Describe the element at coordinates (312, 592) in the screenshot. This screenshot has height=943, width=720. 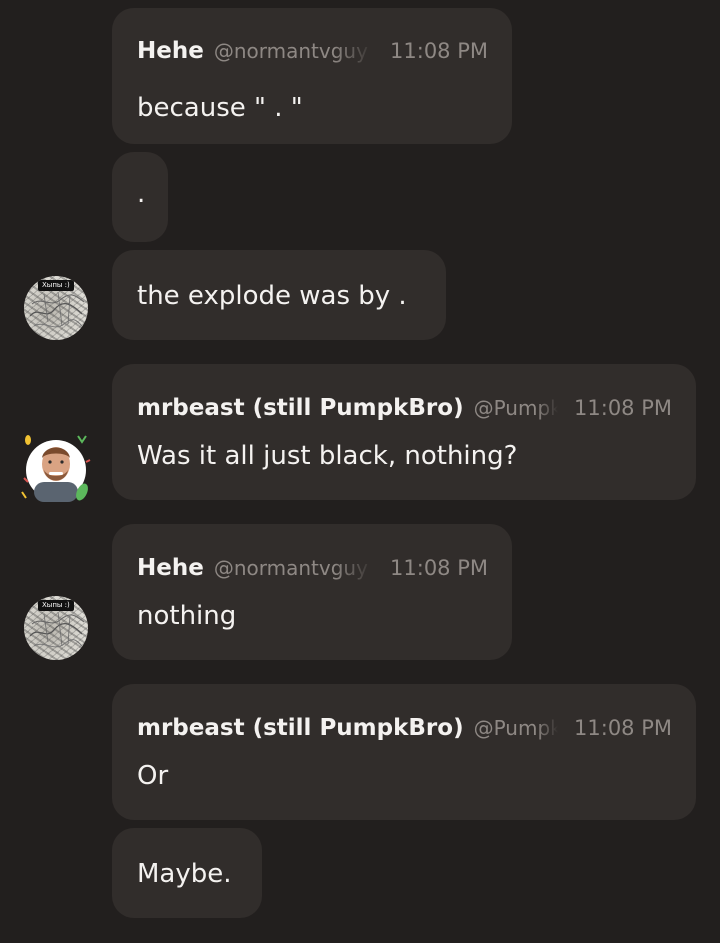
I see `message-bubble: Hehe @normantvguy 11:08 PM nothing` at that location.